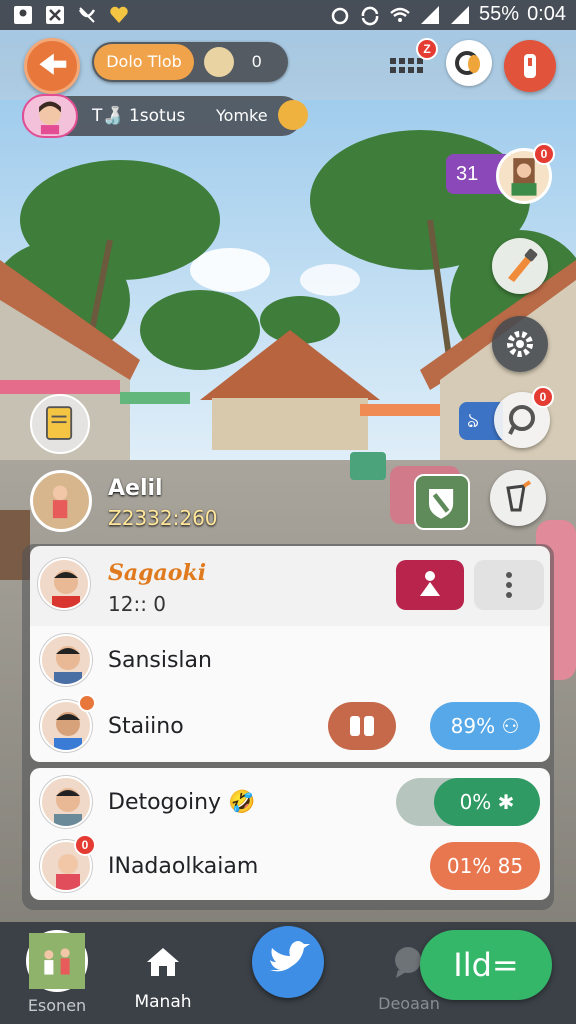 The height and width of the screenshot is (1024, 576). What do you see at coordinates (544, 154) in the screenshot?
I see `guest-badge: 0` at bounding box center [544, 154].